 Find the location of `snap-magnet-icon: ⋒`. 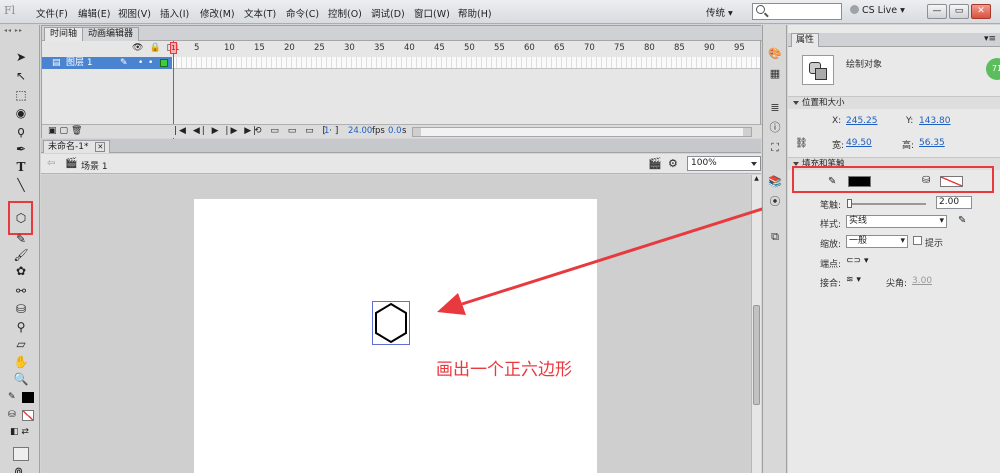

snap-magnet-icon: ⋒ is located at coordinates (18, 469).